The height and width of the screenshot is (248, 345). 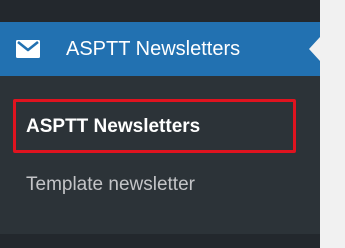 What do you see at coordinates (153, 49) in the screenshot?
I see `menu-item-label: ASPTT Newsletters` at bounding box center [153, 49].